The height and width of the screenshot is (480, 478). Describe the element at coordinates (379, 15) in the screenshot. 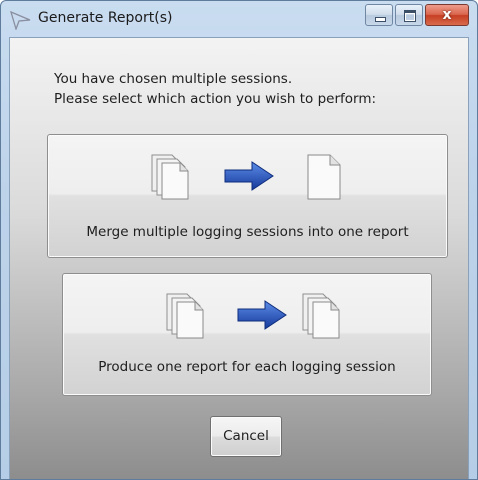

I see `minimize-button` at that location.